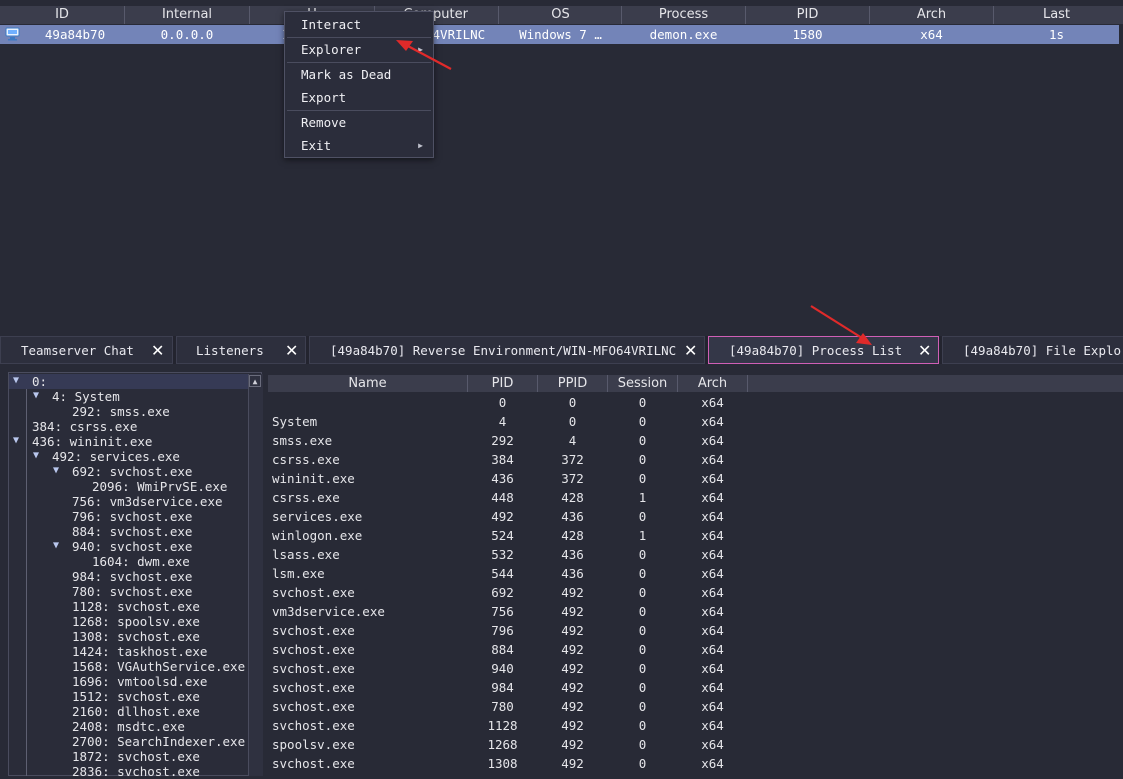  What do you see at coordinates (359, 110) in the screenshot?
I see `menu-separator` at bounding box center [359, 110].